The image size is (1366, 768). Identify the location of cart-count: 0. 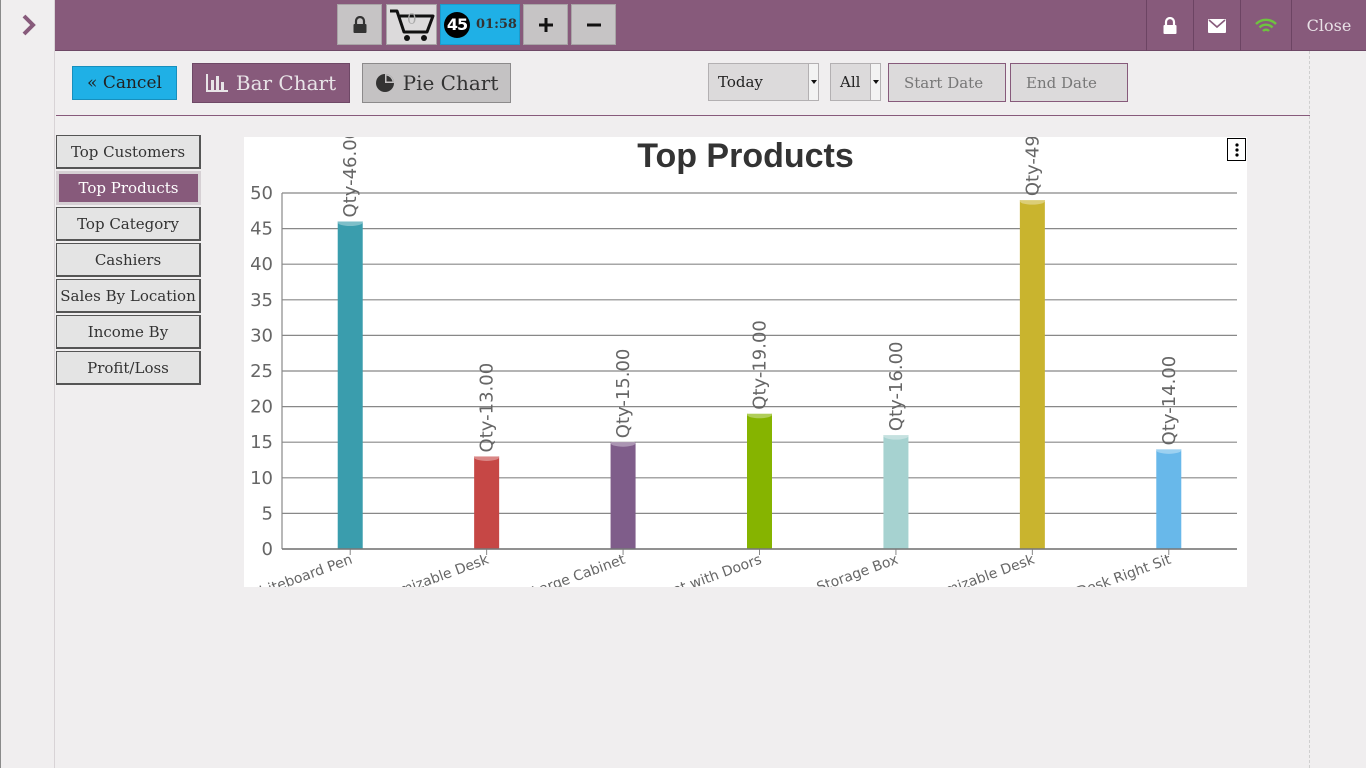
(412, 19).